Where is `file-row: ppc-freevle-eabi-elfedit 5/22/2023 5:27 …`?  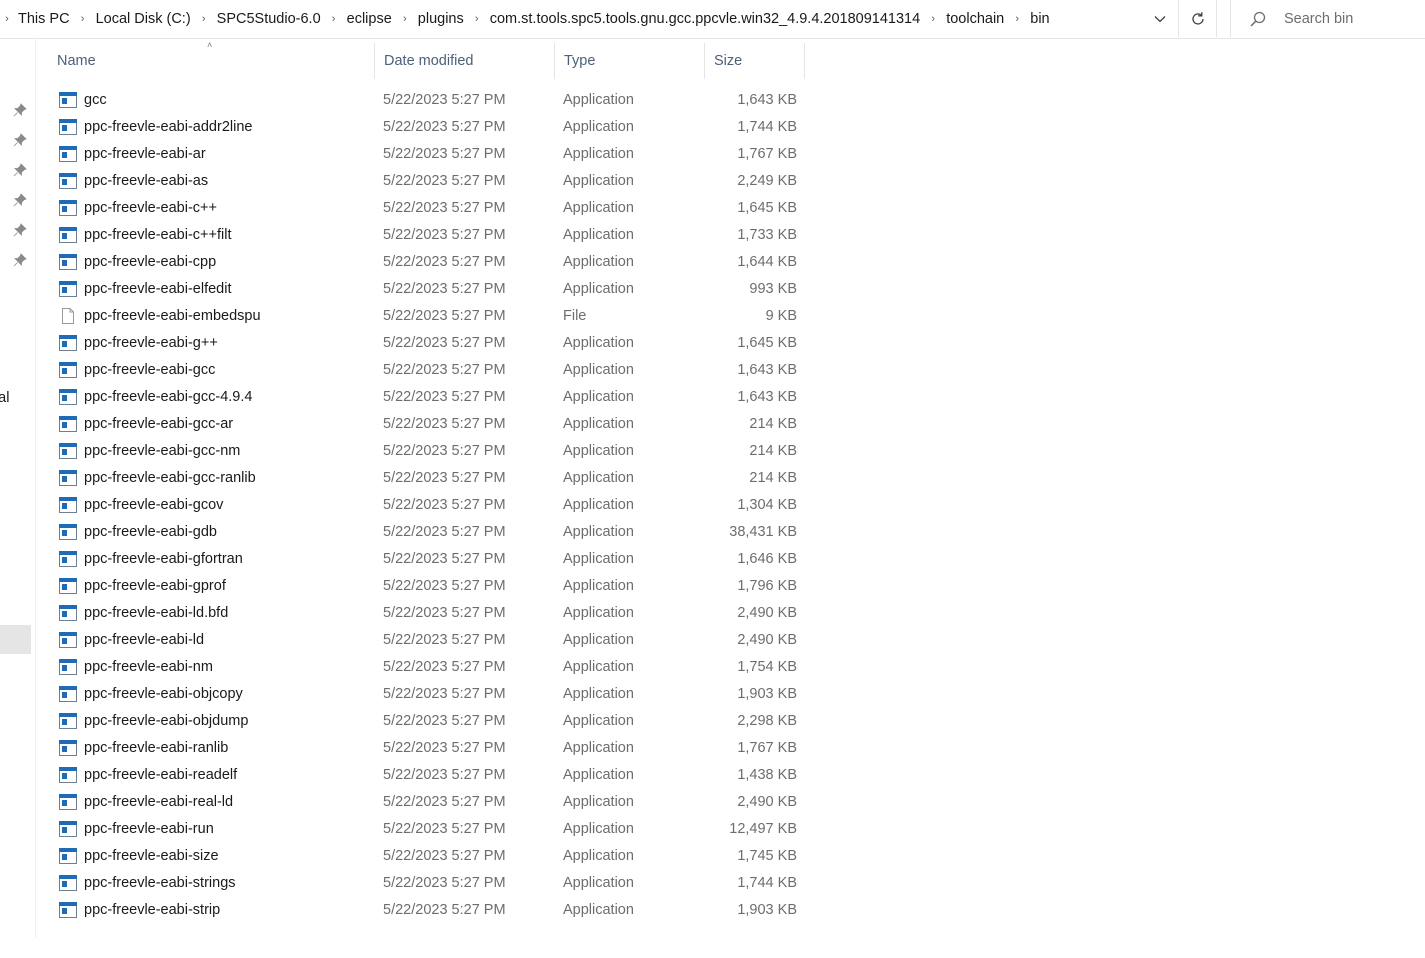
file-row: ppc-freevle-eabi-elfedit 5/22/2023 5:27 … is located at coordinates (426, 288).